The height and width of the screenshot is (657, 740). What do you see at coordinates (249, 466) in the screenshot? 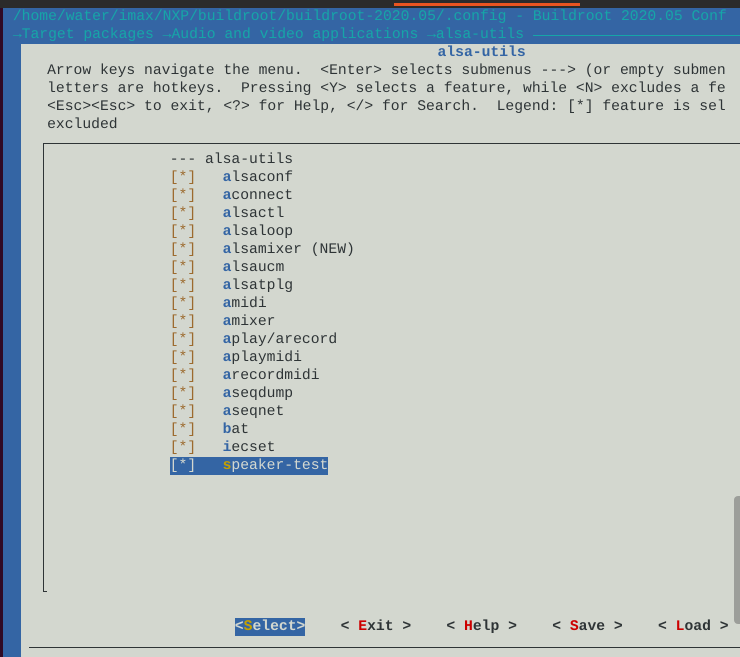
I see `menu-item: [*] speaker-test` at bounding box center [249, 466].